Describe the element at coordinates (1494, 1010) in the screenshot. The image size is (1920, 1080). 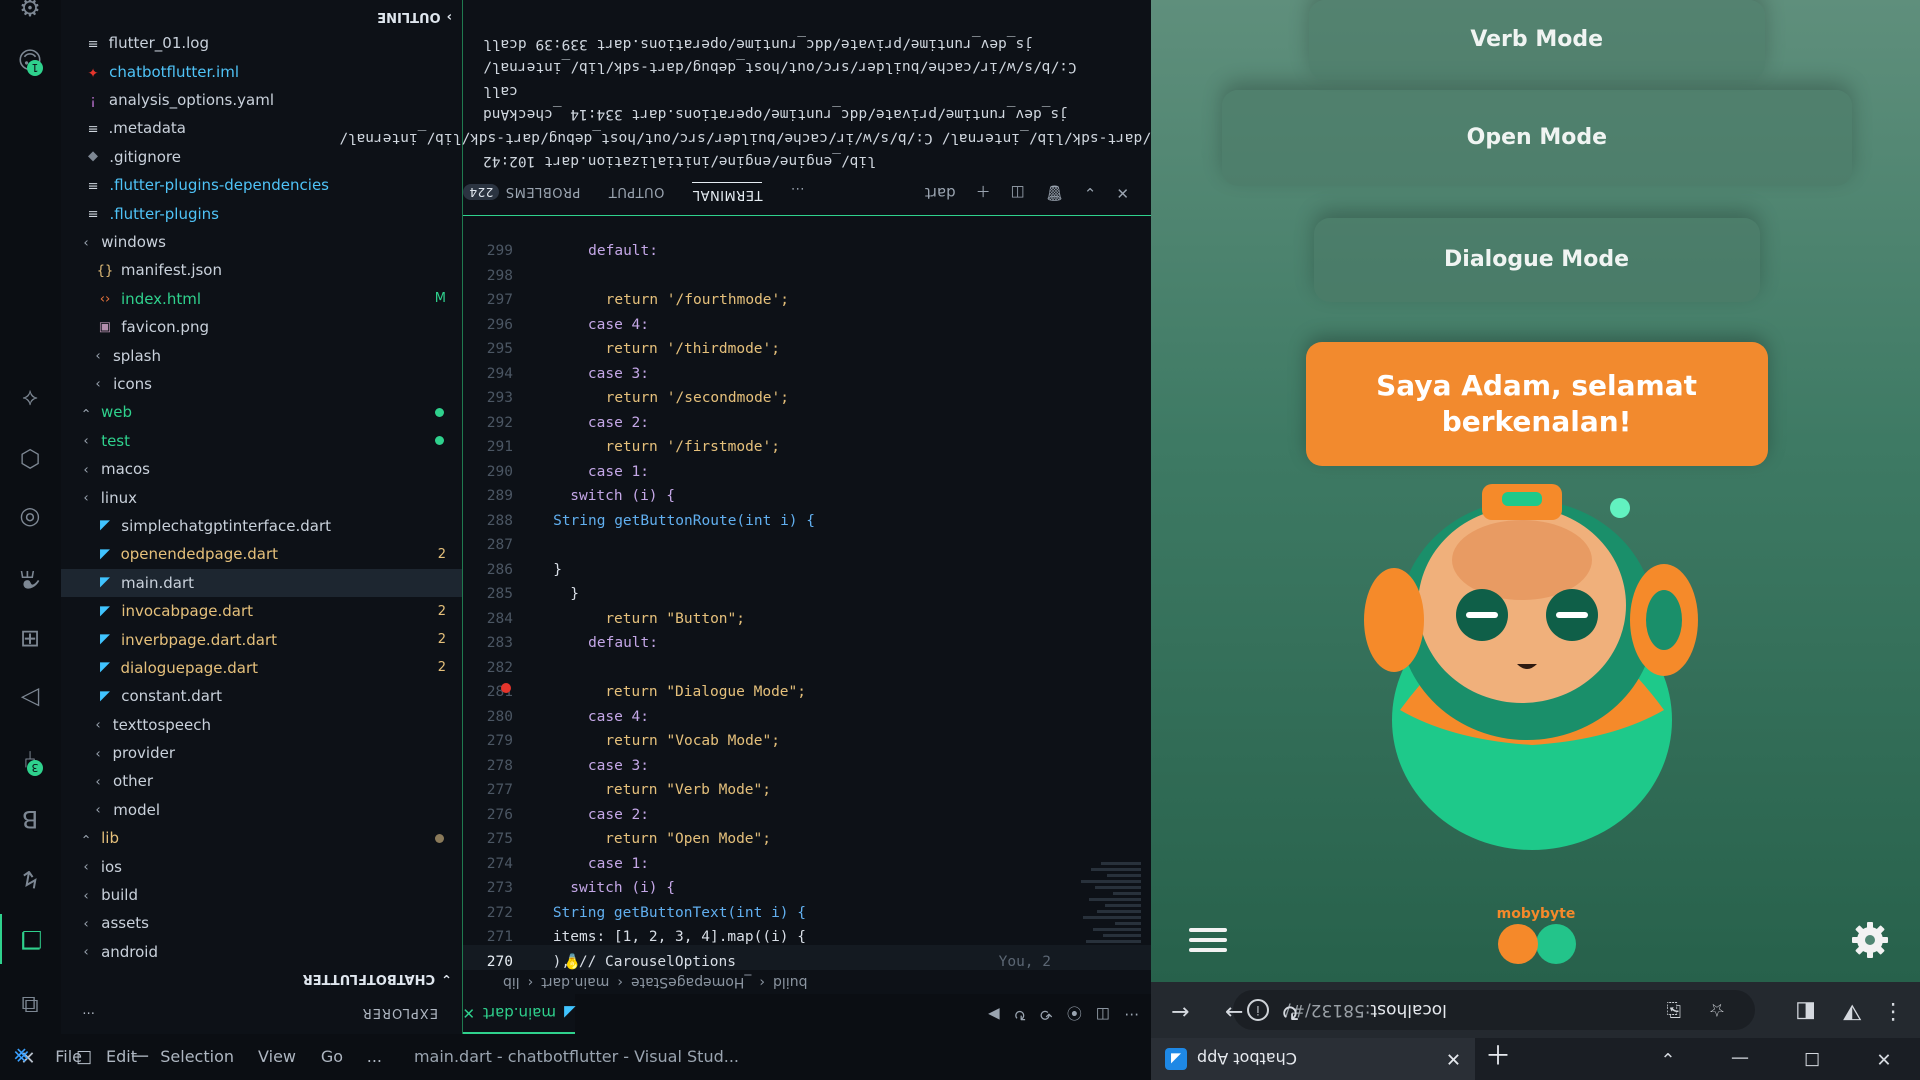
I see `address-bar: ☆ ⎘ localhost:58132/#/ i` at that location.